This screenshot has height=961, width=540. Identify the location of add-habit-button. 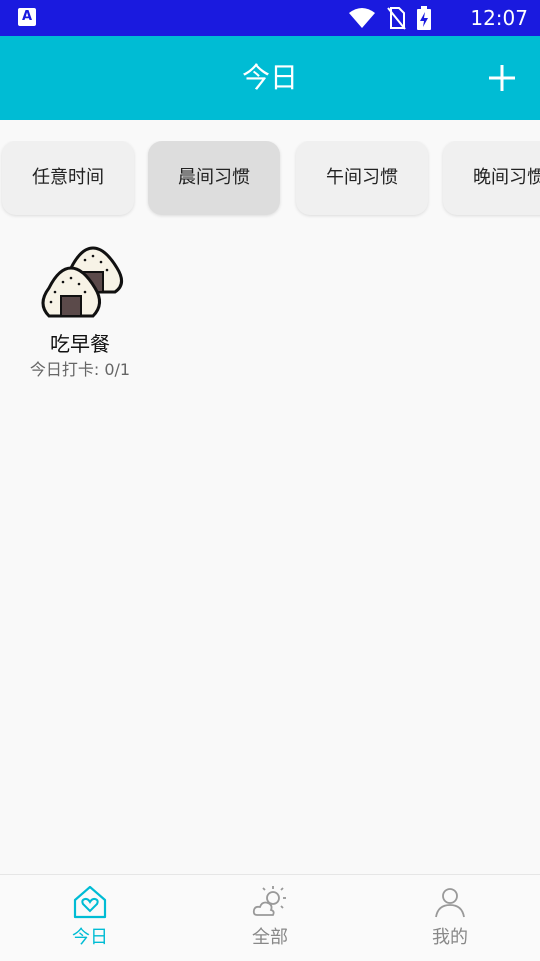
(502, 78).